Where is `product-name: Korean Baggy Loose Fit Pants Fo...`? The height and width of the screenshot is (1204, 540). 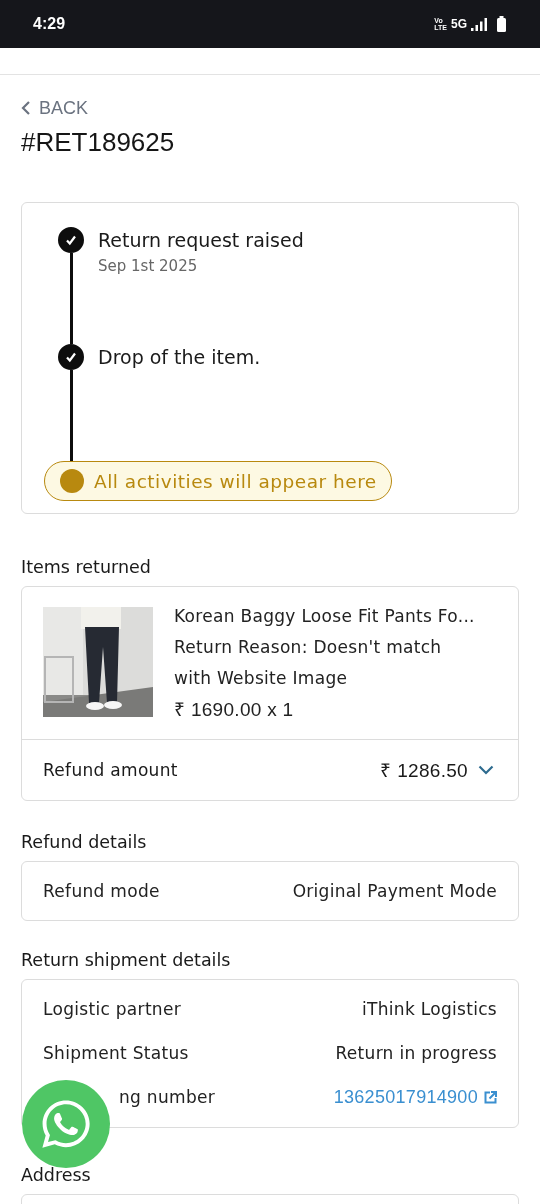 product-name: Korean Baggy Loose Fit Pants Fo... is located at coordinates (324, 616).